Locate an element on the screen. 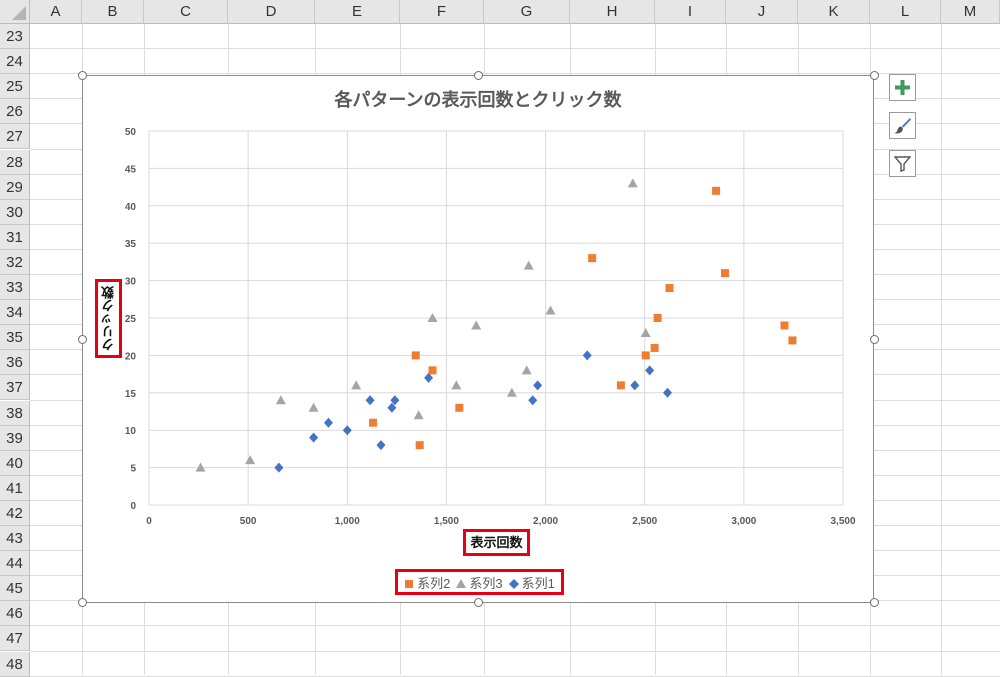 The width and height of the screenshot is (1000, 677). plus-icon is located at coordinates (902, 87).